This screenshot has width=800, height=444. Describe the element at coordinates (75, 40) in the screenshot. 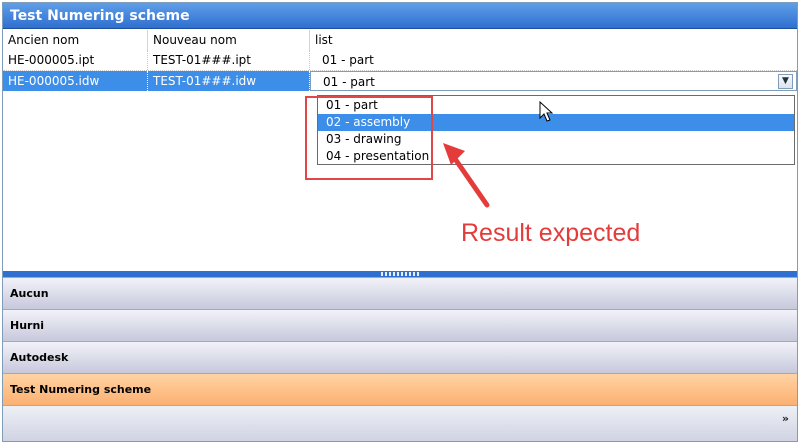

I see `column-header-old-name: Ancien nom` at that location.